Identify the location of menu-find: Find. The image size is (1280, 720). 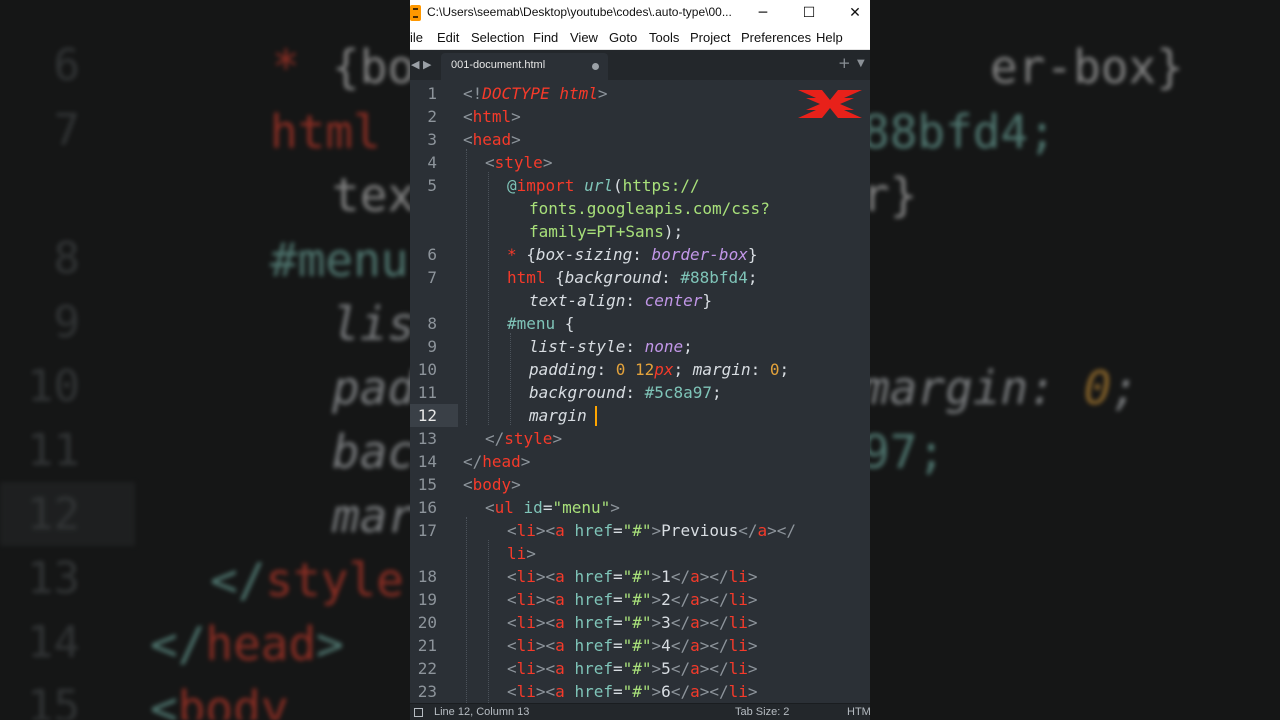
(545, 37).